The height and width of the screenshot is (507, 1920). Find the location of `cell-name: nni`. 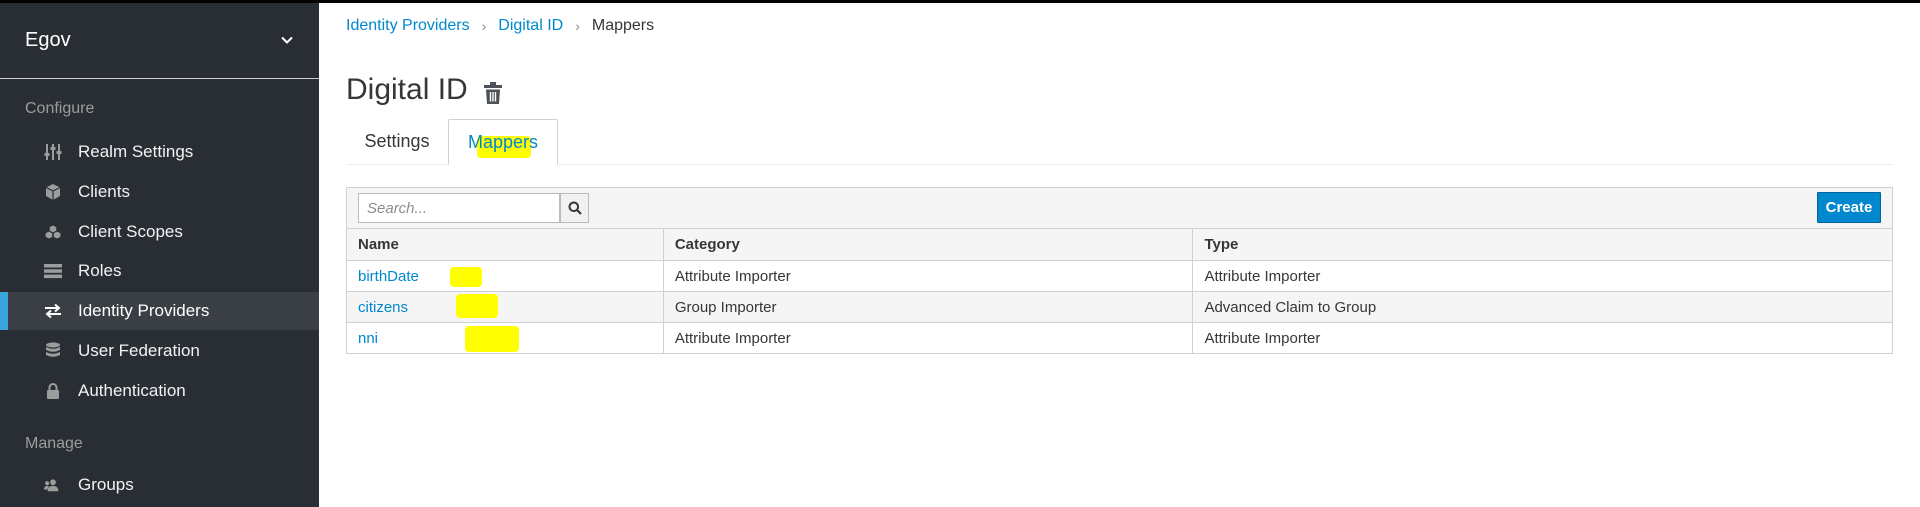

cell-name: nni is located at coordinates (505, 338).